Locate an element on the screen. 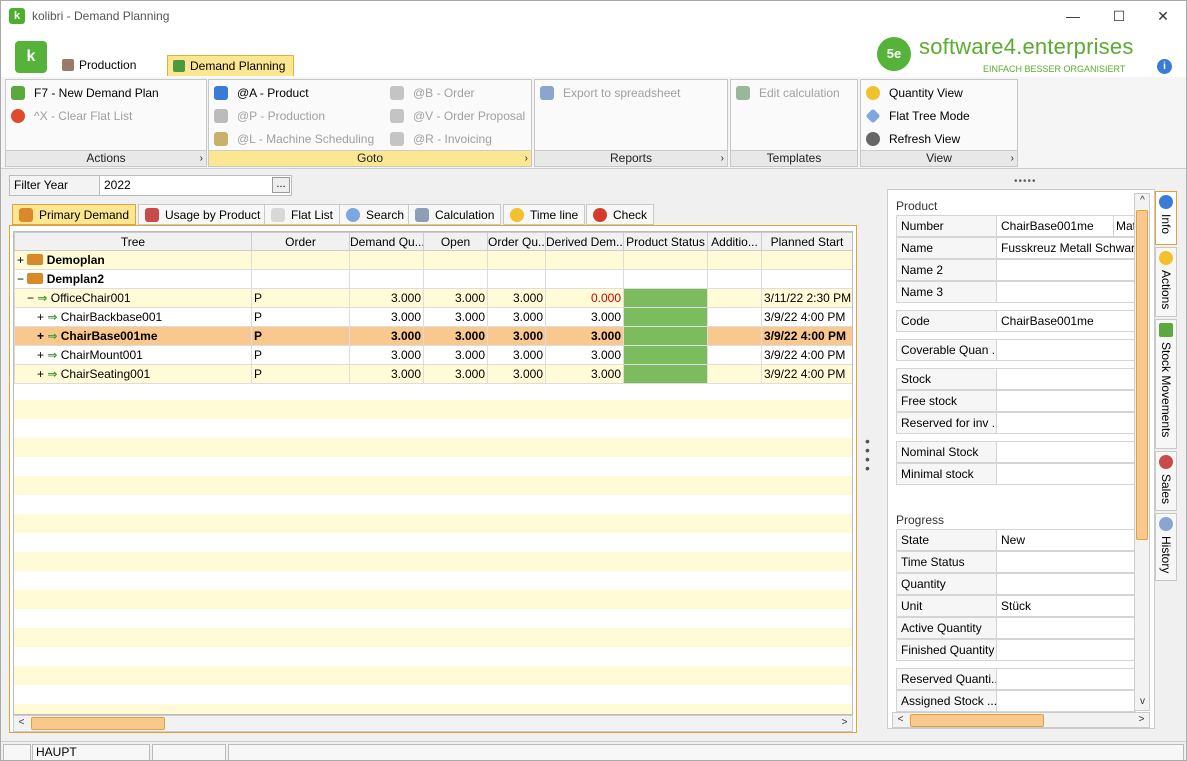 The width and height of the screenshot is (1187, 761). goto-order-label: @B - Order is located at coordinates (444, 93).